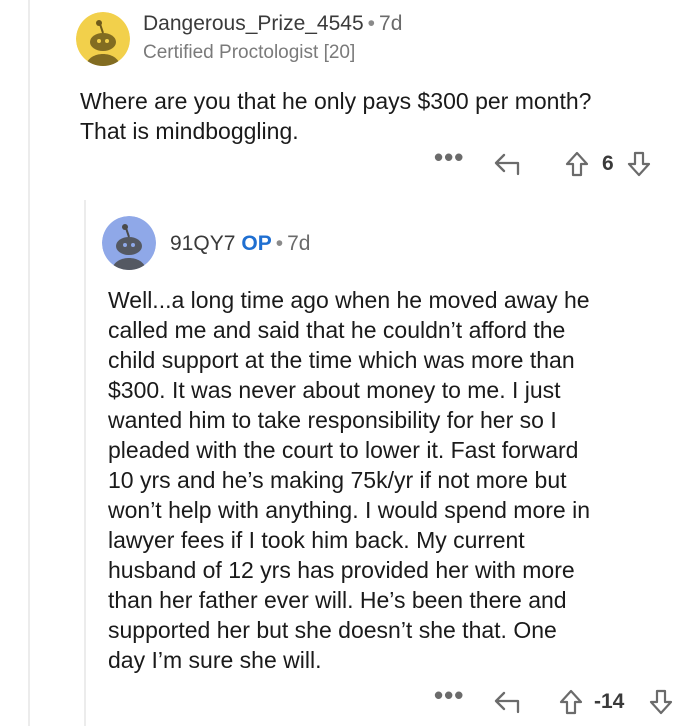 Image resolution: width=700 pixels, height=726 pixels. I want to click on comment-author-line: Dangerous_Prize_4545 • 7d, so click(272, 24).